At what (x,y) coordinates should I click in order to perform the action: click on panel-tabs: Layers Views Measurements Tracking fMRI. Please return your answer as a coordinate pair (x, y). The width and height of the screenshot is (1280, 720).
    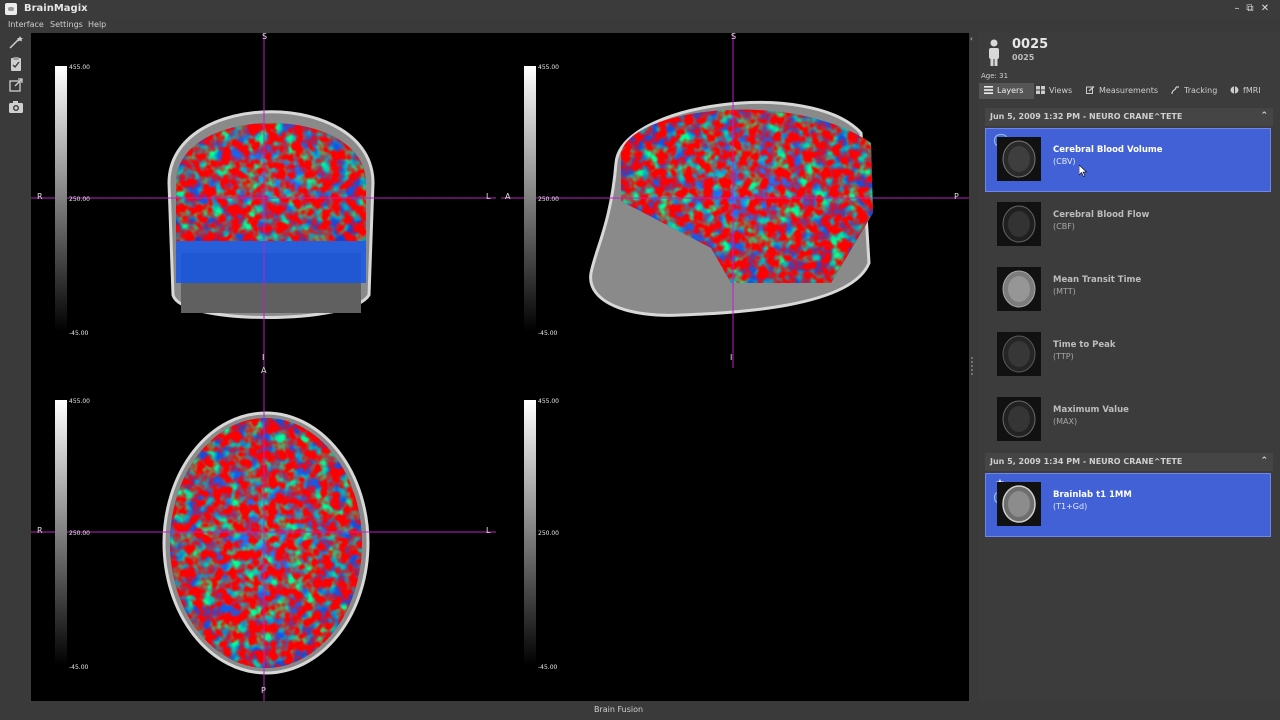
    Looking at the image, I should click on (1129, 91).